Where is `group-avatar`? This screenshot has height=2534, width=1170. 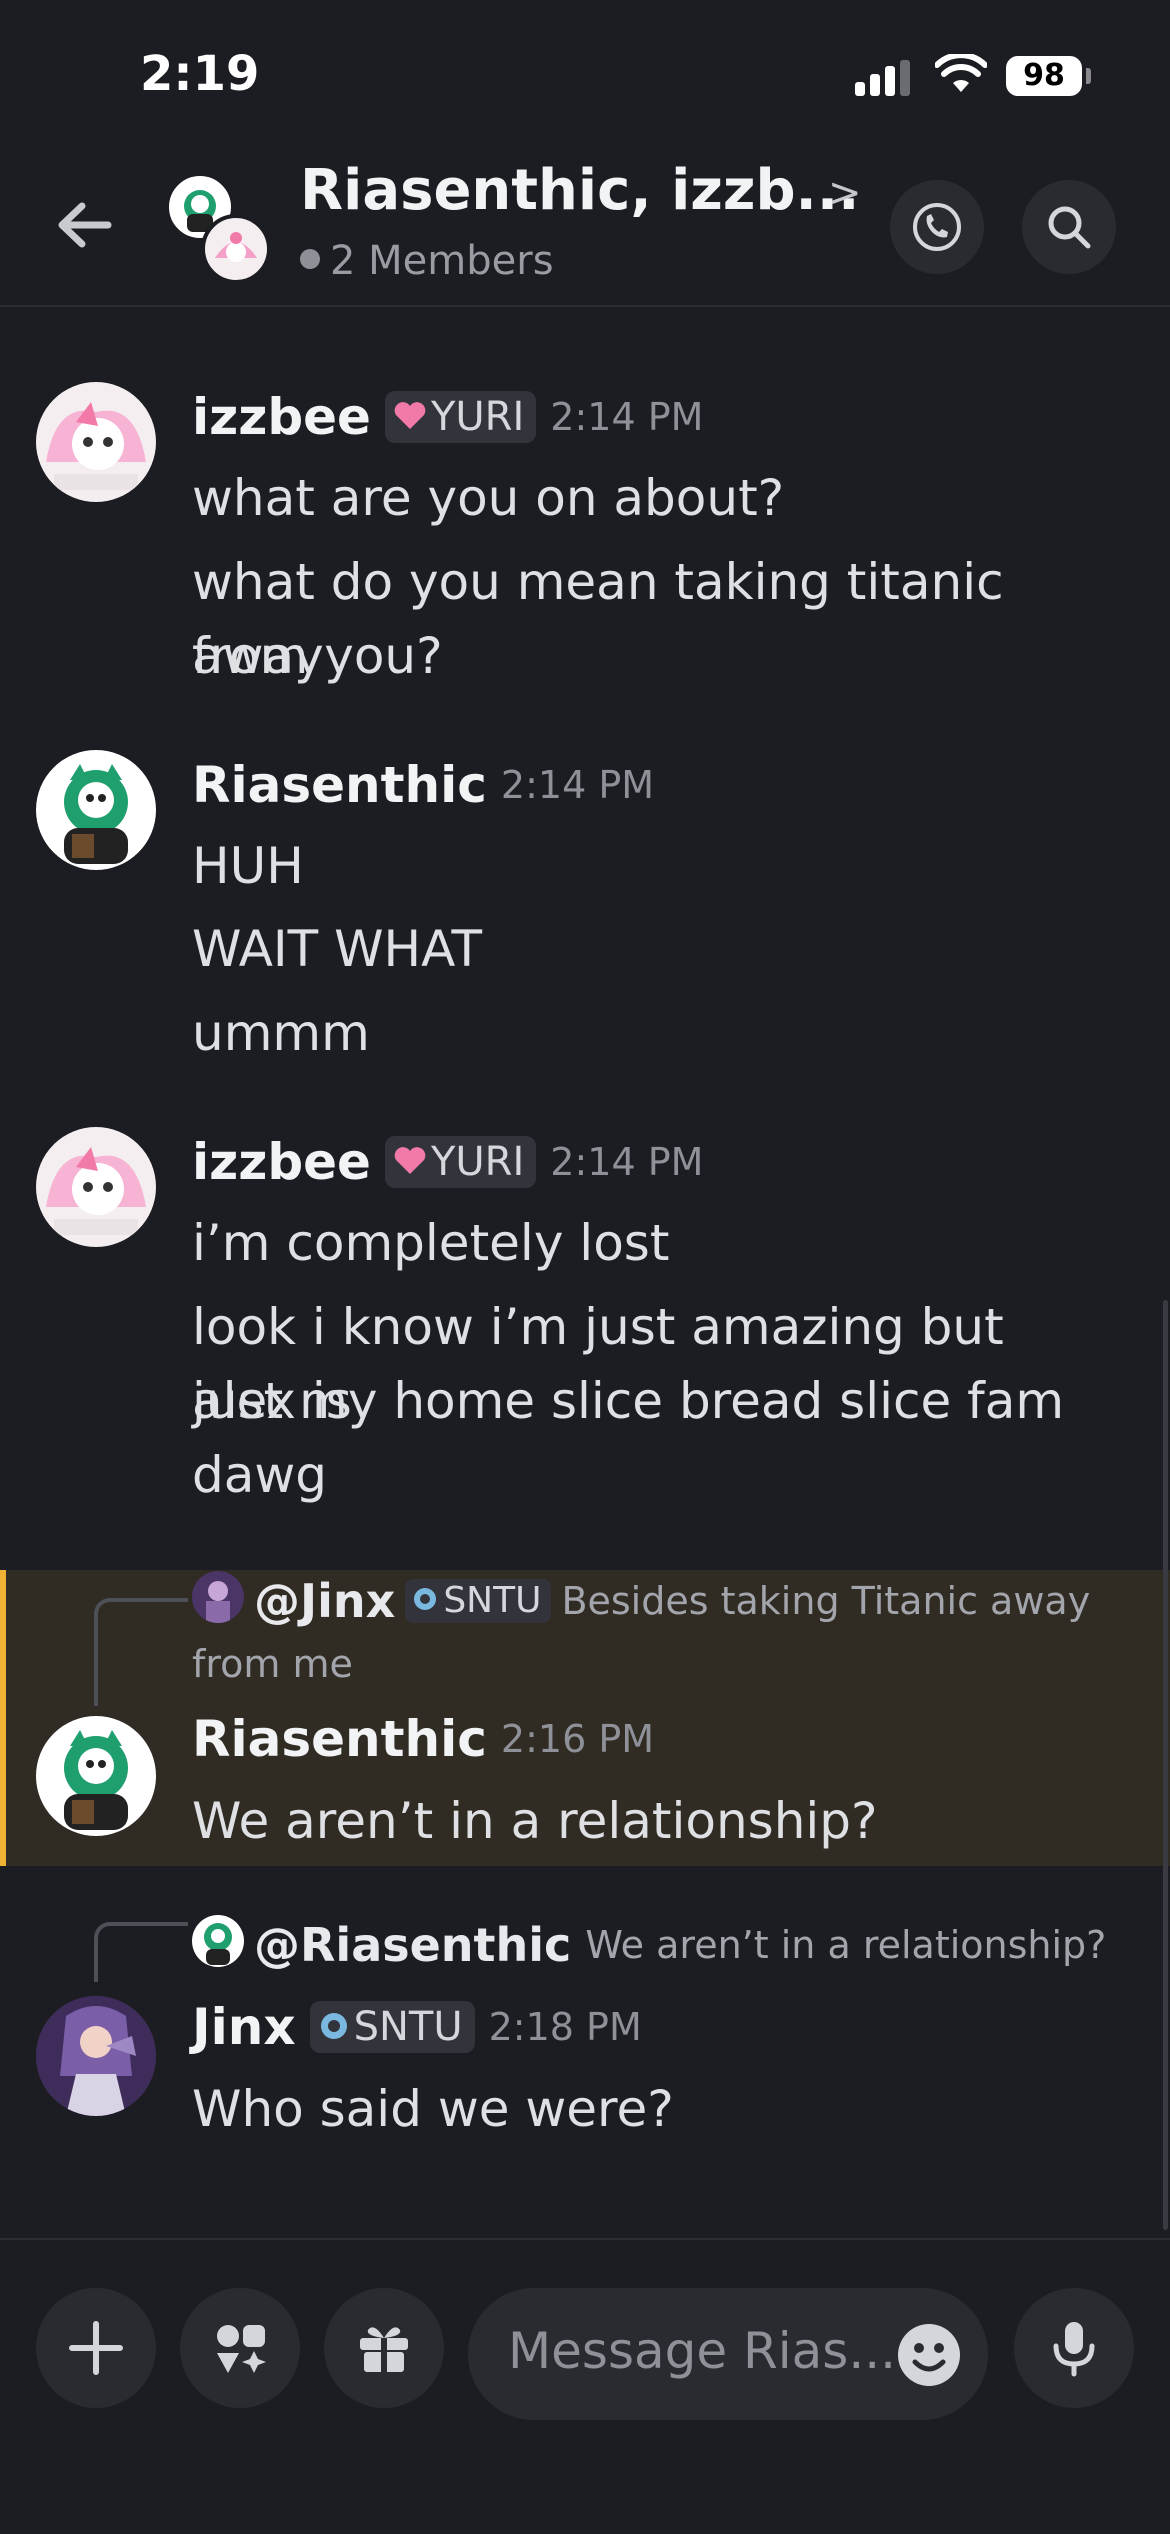 group-avatar is located at coordinates (220, 228).